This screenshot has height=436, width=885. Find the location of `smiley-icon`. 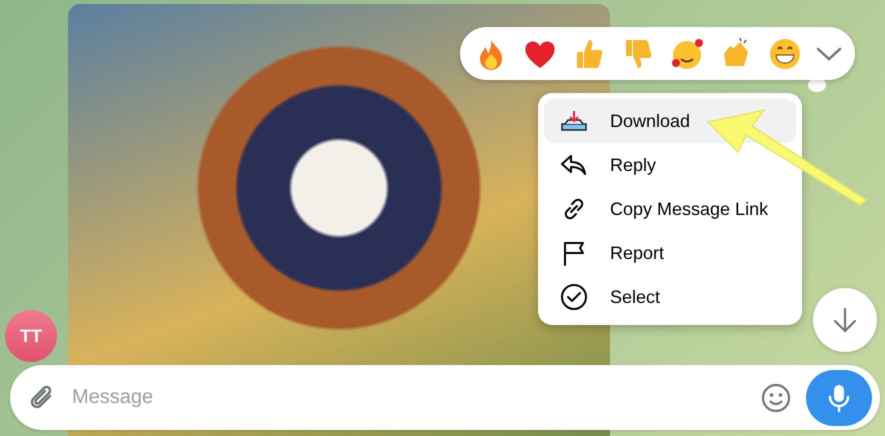

smiley-icon is located at coordinates (776, 398).